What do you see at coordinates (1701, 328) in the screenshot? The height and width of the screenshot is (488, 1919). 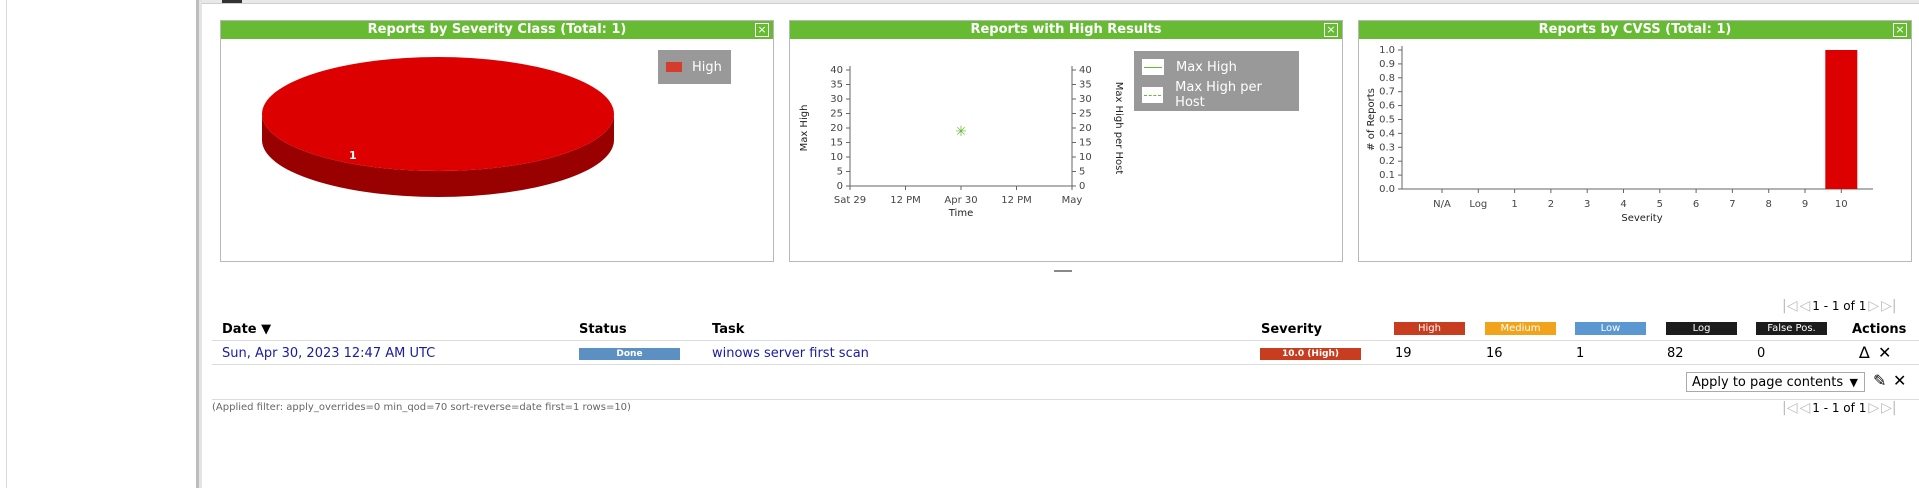 I see `column-header-log: Log` at bounding box center [1701, 328].